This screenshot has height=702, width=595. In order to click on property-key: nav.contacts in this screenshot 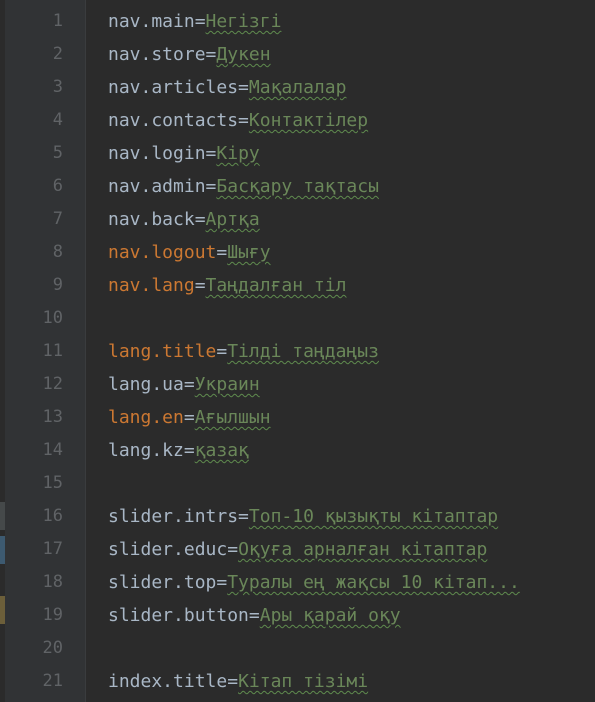, I will do `click(173, 120)`.